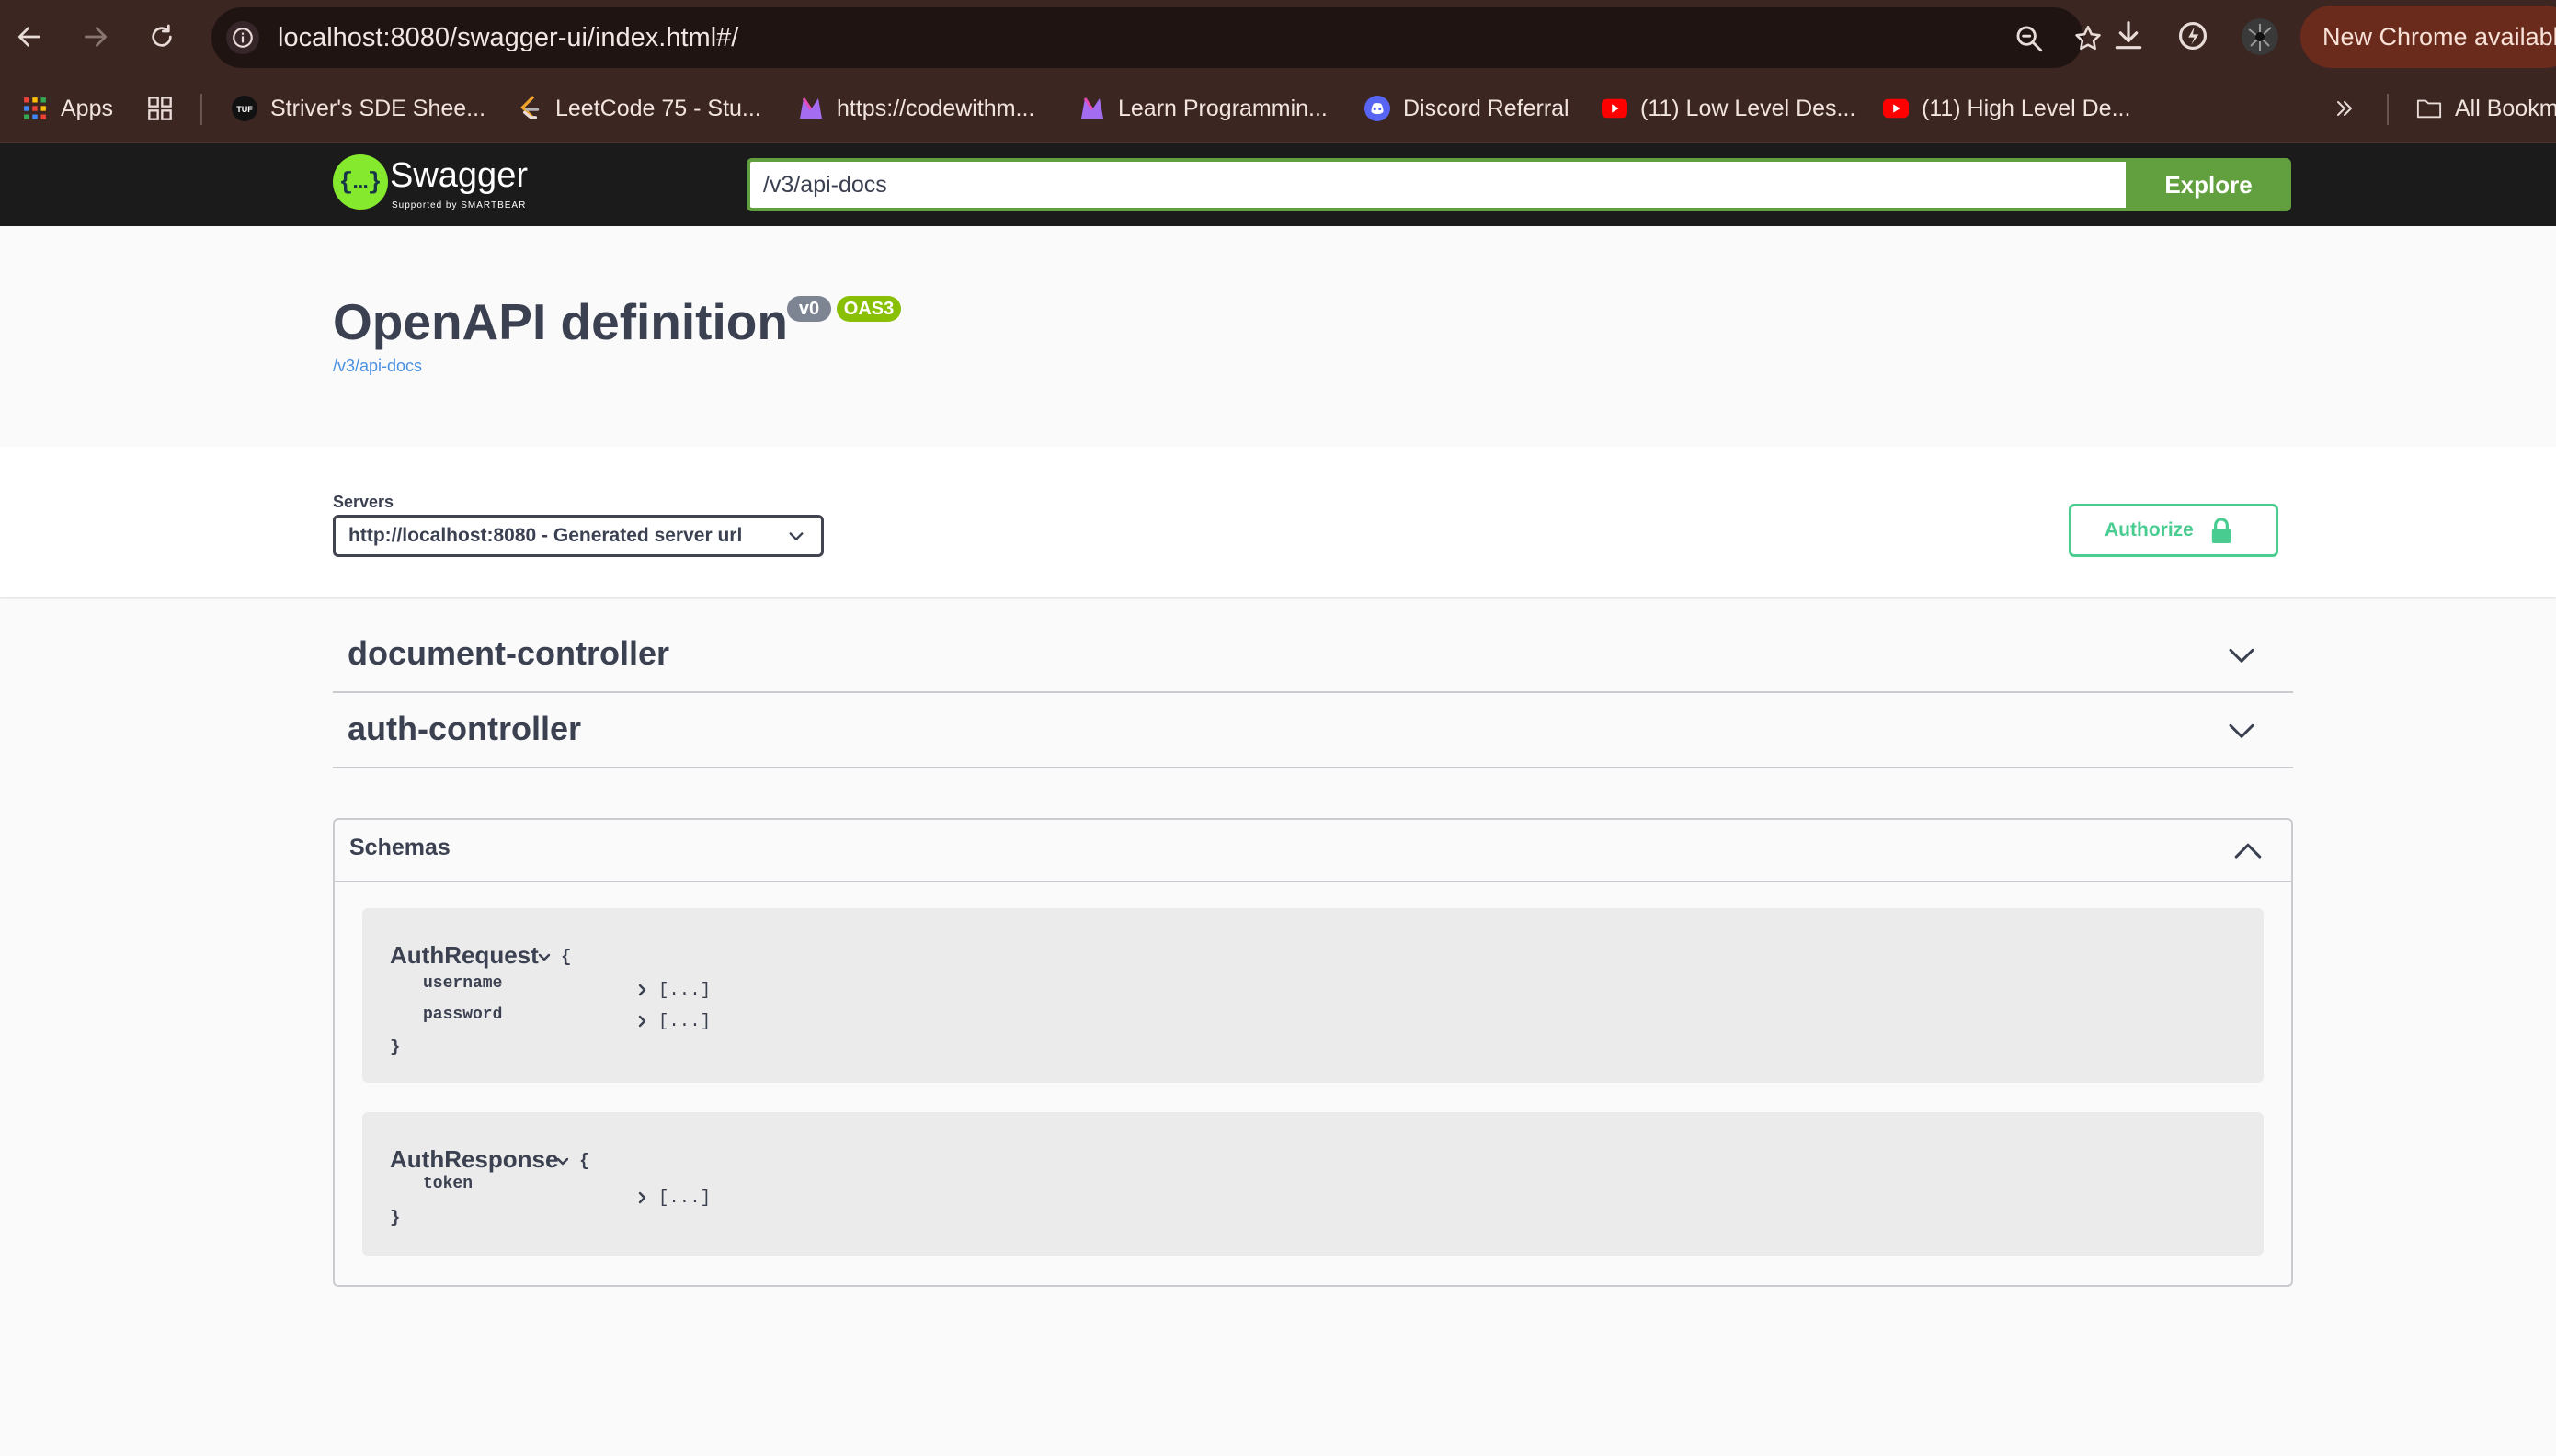 The image size is (2556, 1456). What do you see at coordinates (2505, 108) in the screenshot?
I see `bookmark-label: All Bookmarks` at bounding box center [2505, 108].